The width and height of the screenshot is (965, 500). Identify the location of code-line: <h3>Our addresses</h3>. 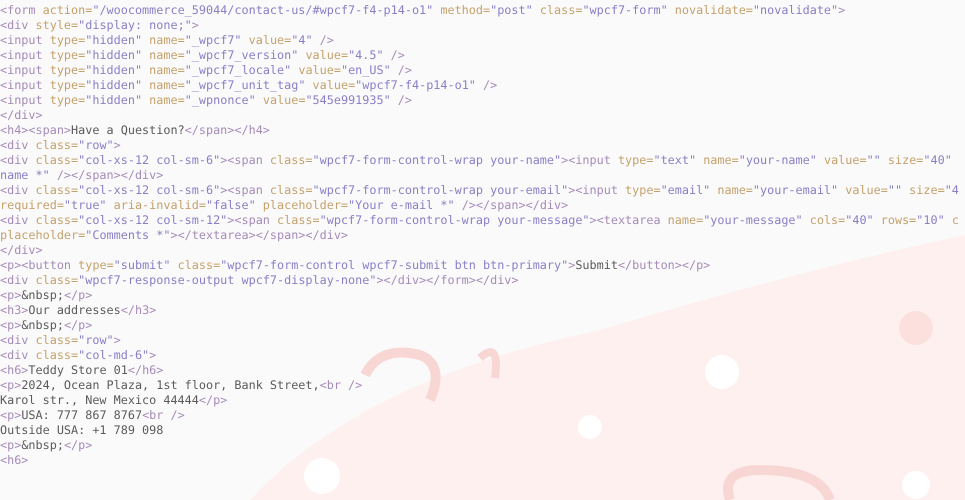
(78, 310).